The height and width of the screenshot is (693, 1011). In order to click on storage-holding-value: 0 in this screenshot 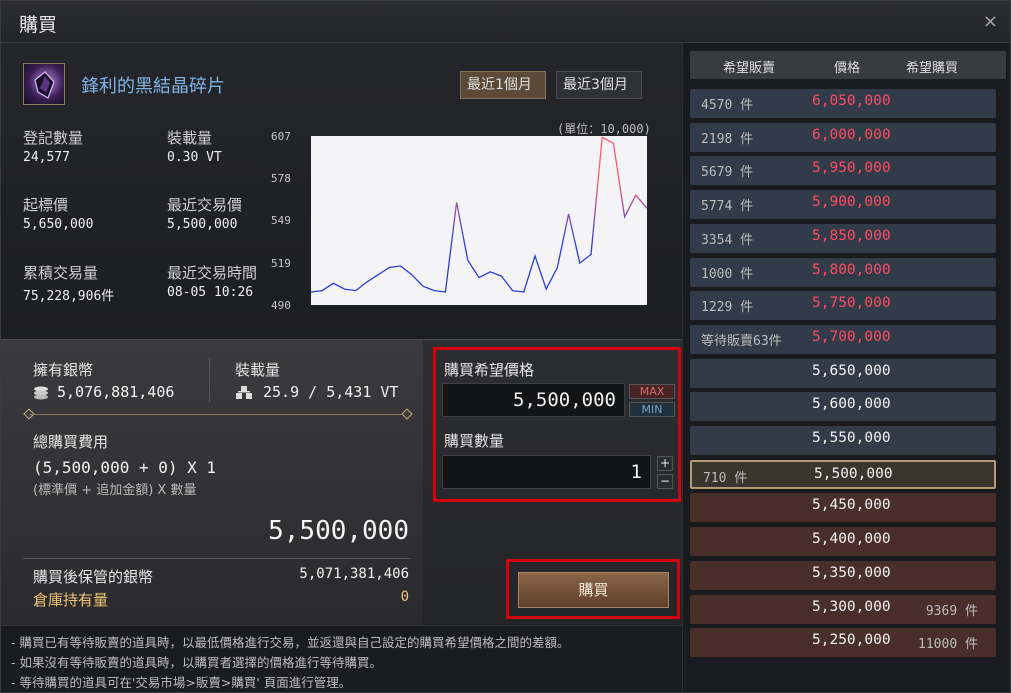, I will do `click(404, 597)`.